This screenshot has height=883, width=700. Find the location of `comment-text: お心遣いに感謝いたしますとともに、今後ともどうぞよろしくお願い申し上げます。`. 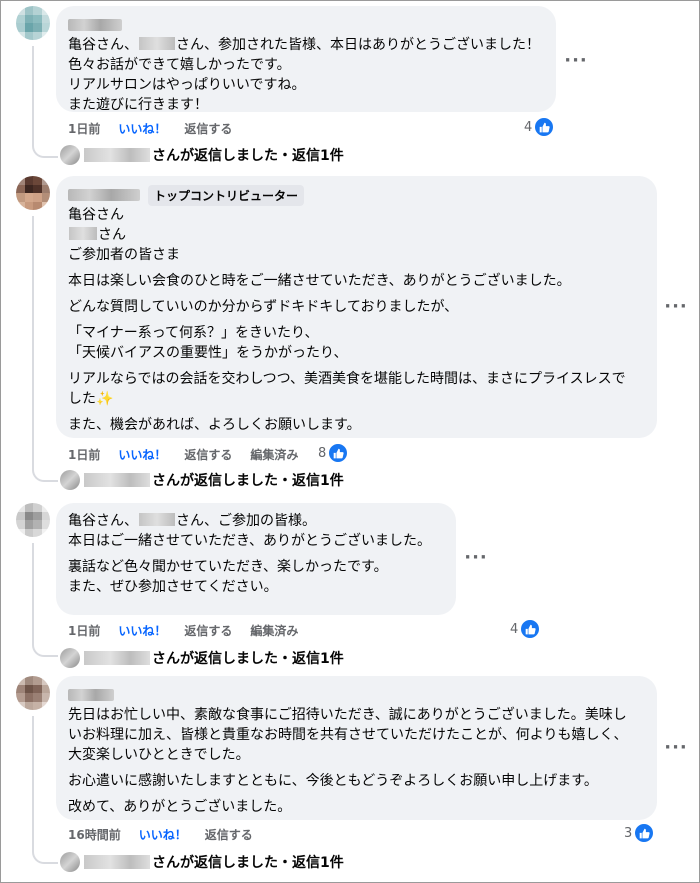

comment-text: お心遣いに感謝いたしますとともに、今後ともどうぞよろしくお願い申し上げます。 is located at coordinates (333, 781).